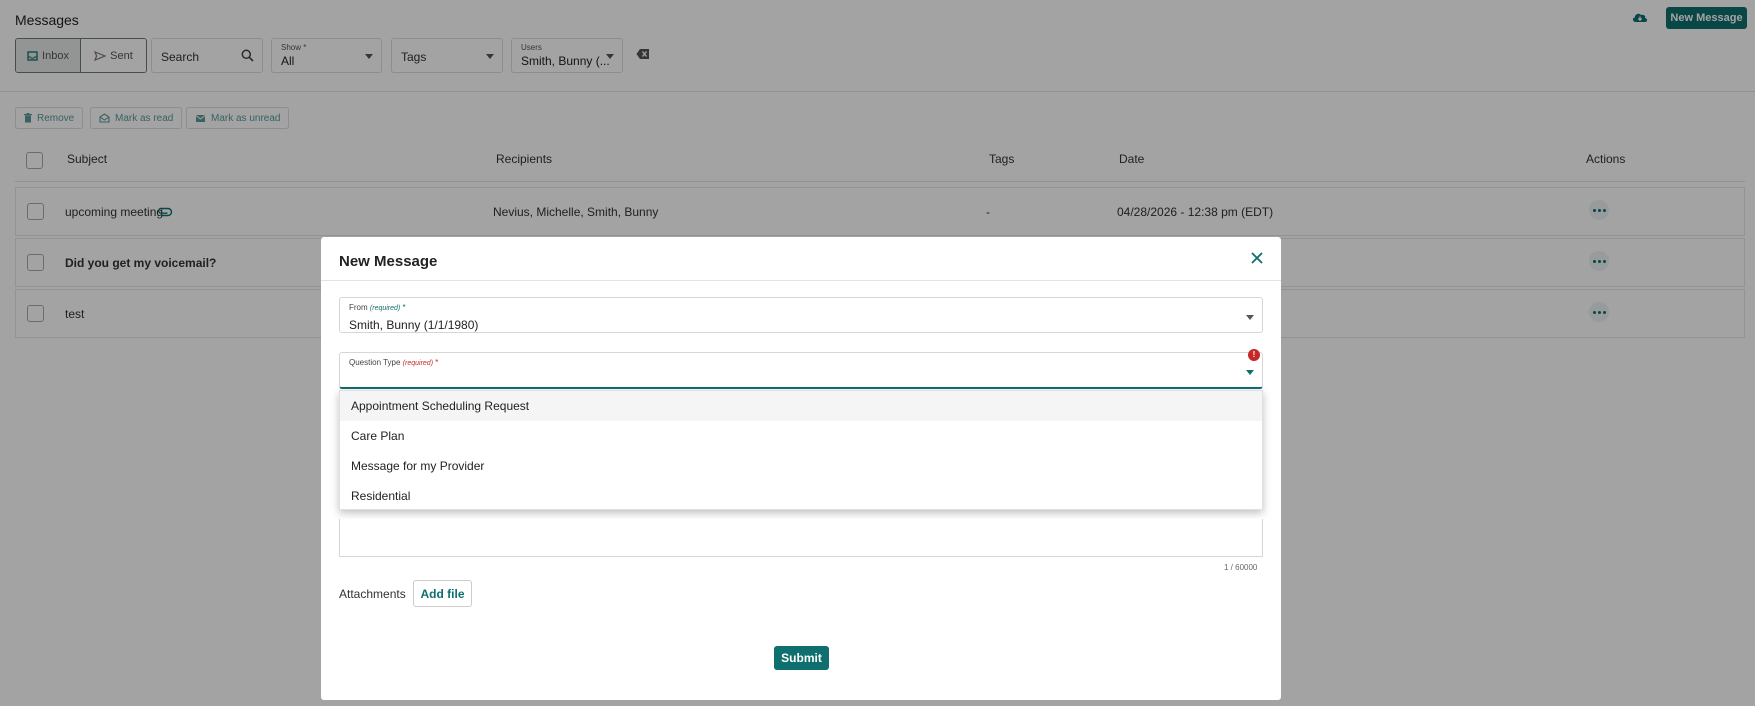 This screenshot has width=1755, height=706. Describe the element at coordinates (801, 658) in the screenshot. I see `submit-button: Submit` at that location.